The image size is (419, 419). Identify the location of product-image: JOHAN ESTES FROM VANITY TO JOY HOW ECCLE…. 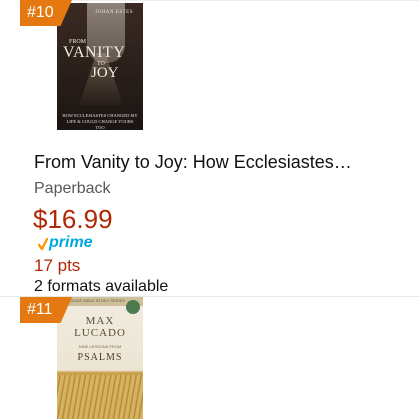
(100, 66).